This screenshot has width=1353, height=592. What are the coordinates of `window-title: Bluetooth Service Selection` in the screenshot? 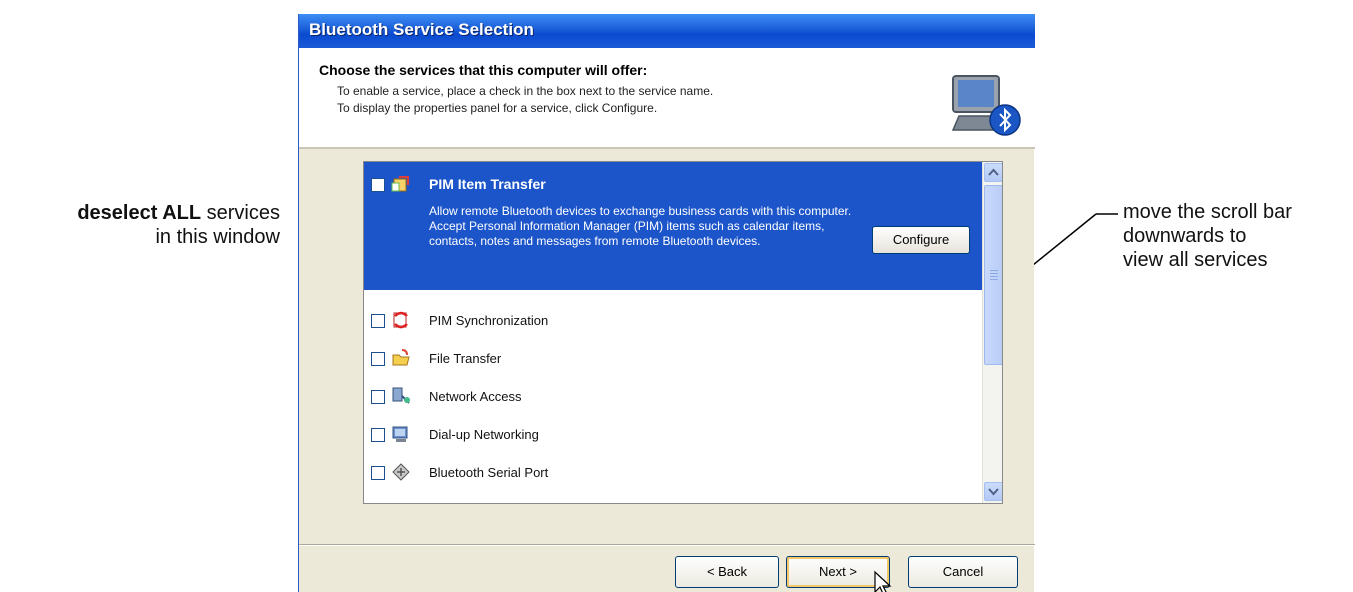 It's located at (421, 29).